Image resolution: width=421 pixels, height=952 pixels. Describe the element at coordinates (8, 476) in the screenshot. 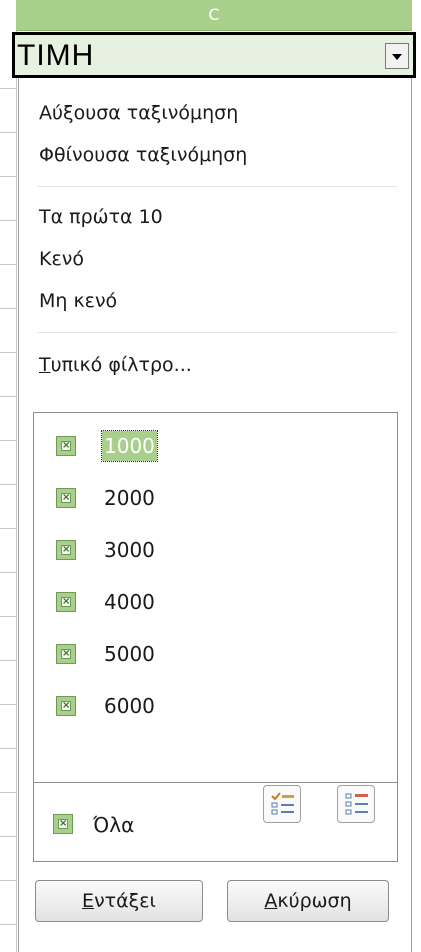

I see `spreadsheet-row-area` at that location.